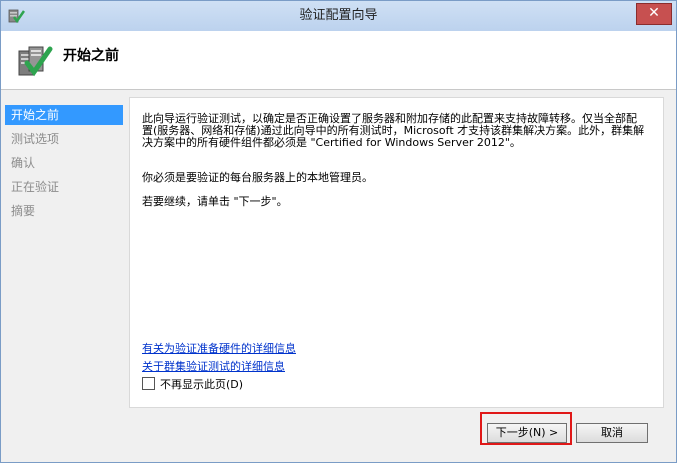 This screenshot has width=677, height=463. Describe the element at coordinates (338, 435) in the screenshot. I see `wizard-footer` at that location.